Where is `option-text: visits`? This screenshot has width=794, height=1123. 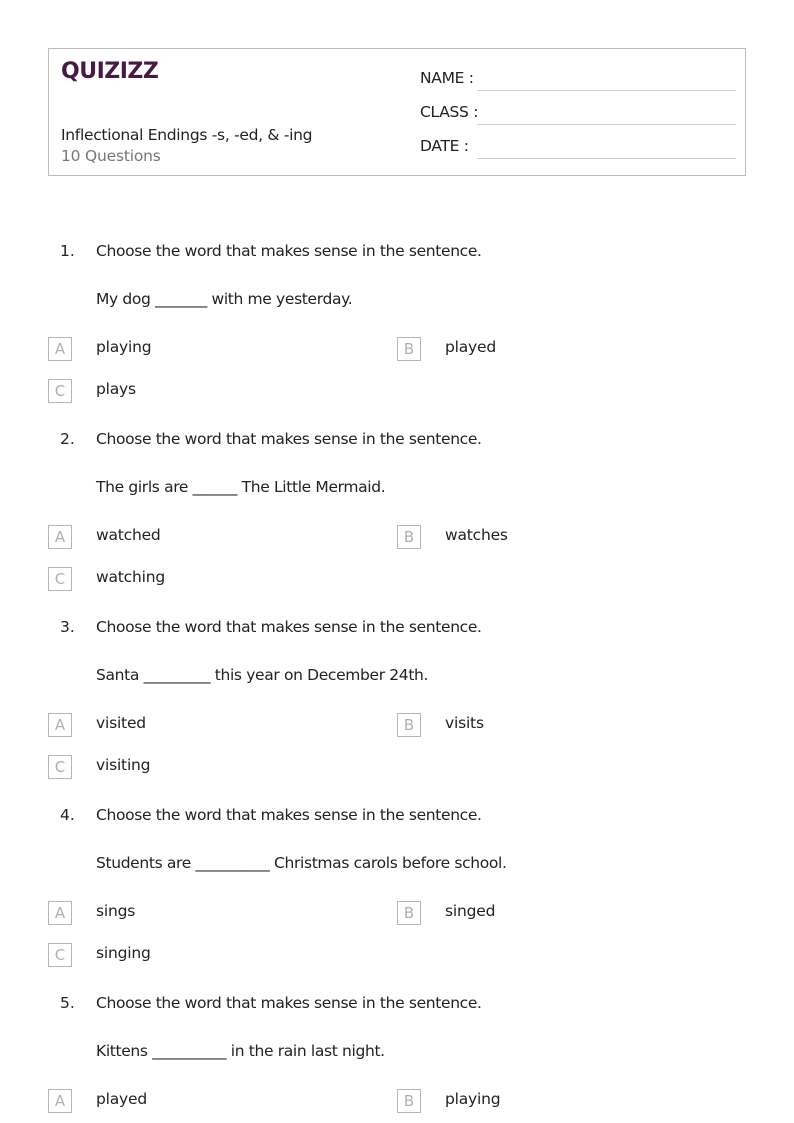 option-text: visits is located at coordinates (464, 723).